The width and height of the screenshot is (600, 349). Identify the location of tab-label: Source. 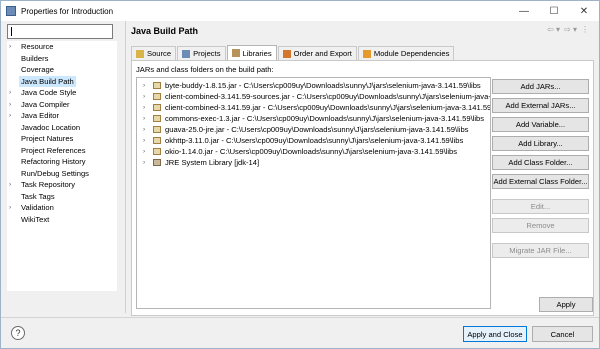
(159, 53).